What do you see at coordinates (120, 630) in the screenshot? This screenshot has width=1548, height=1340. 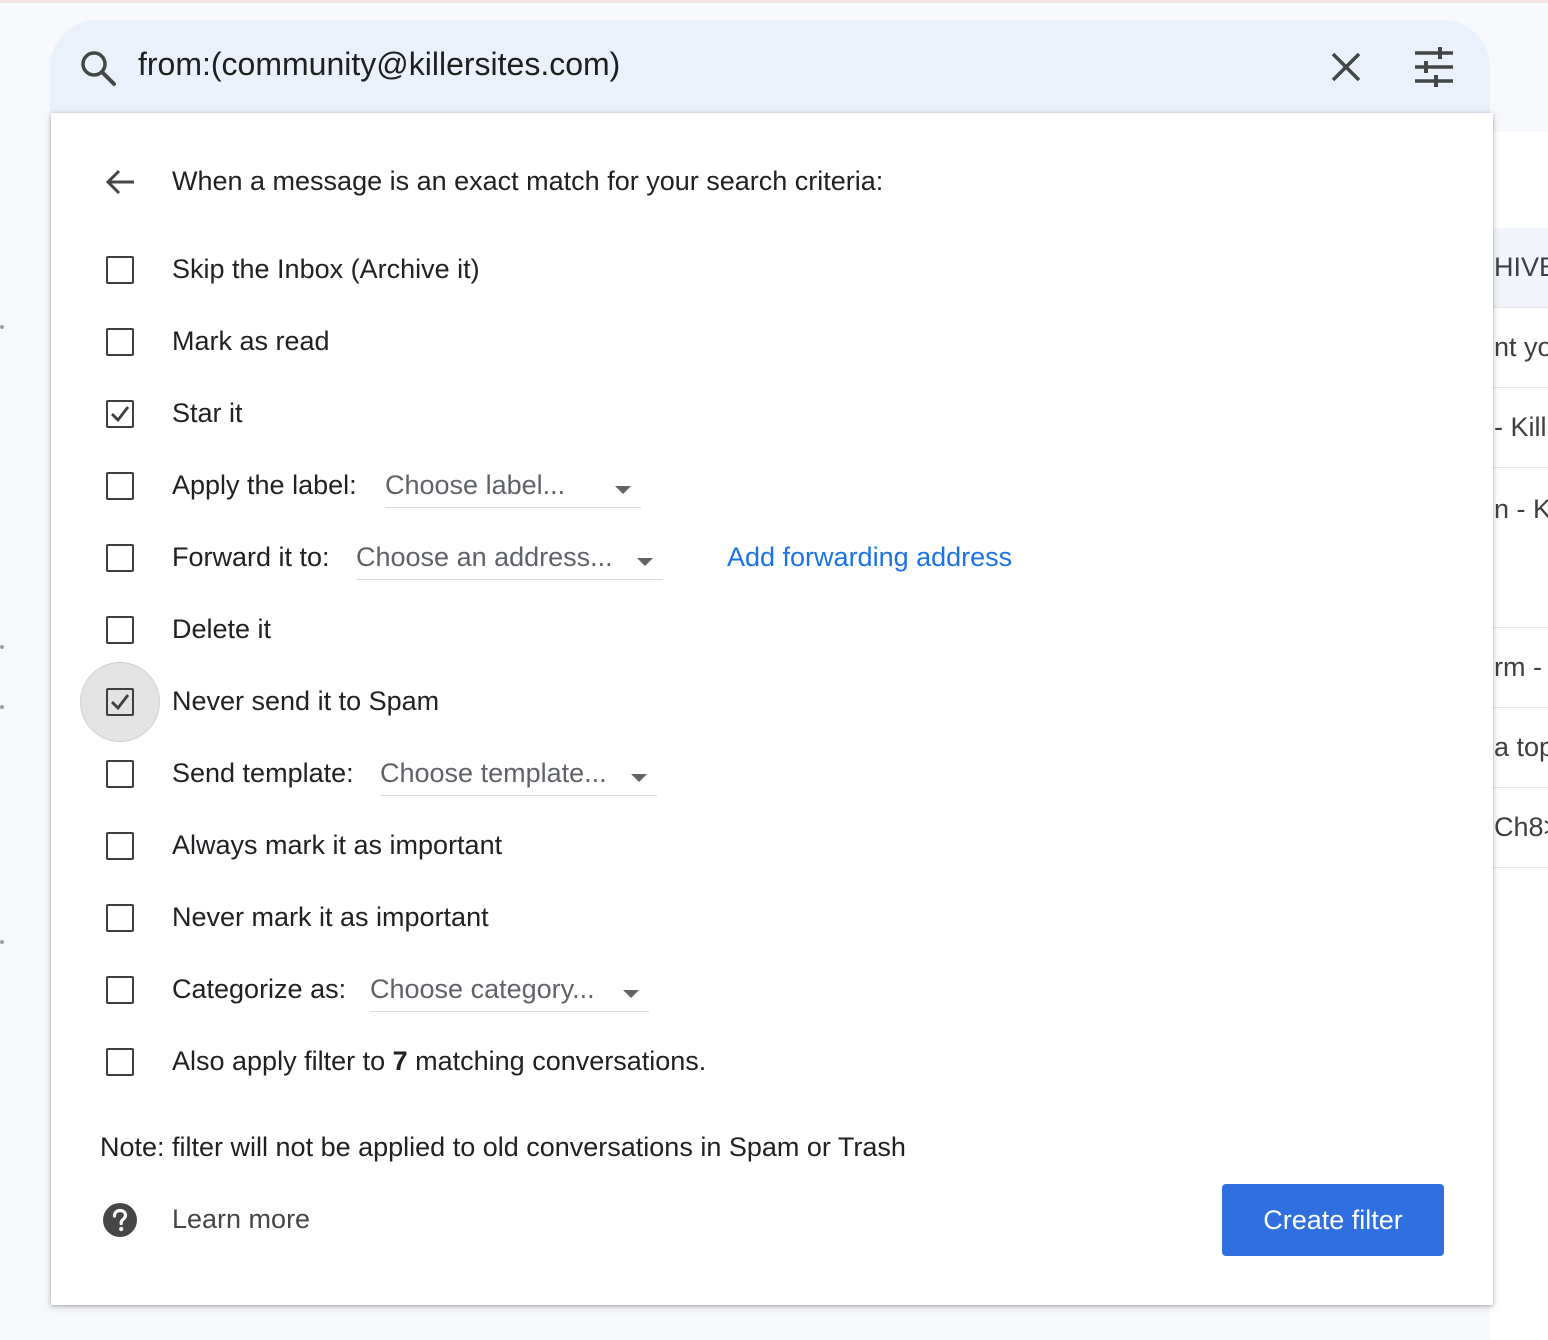 I see `delete-checkbox` at bounding box center [120, 630].